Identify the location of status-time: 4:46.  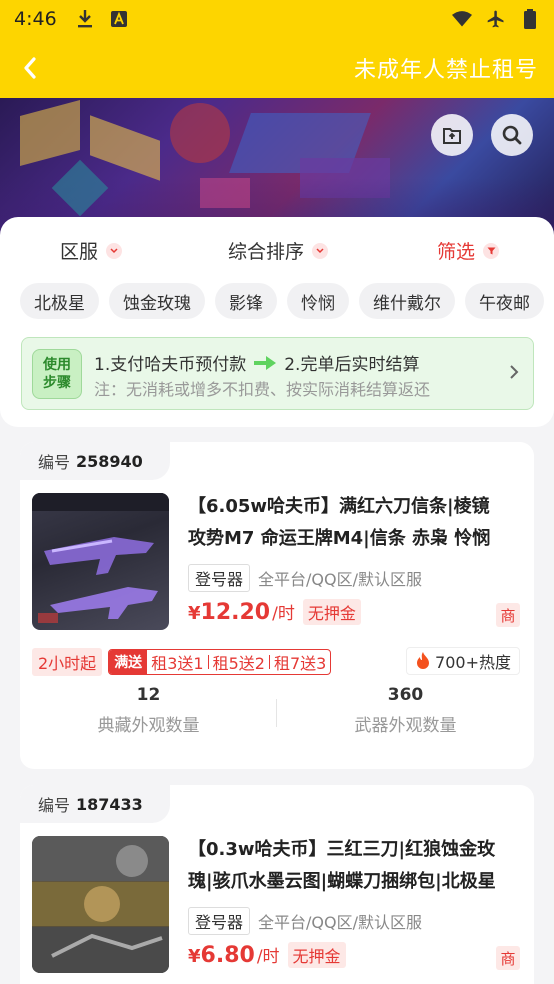
(35, 19).